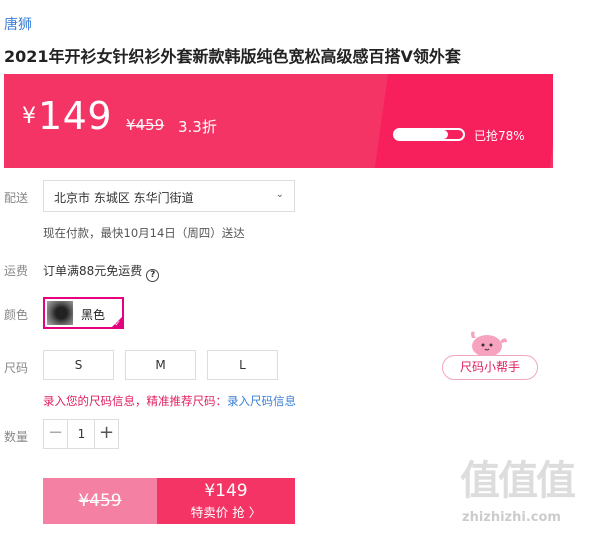 This screenshot has height=534, width=611. I want to click on color-thumbnail, so click(60, 313).